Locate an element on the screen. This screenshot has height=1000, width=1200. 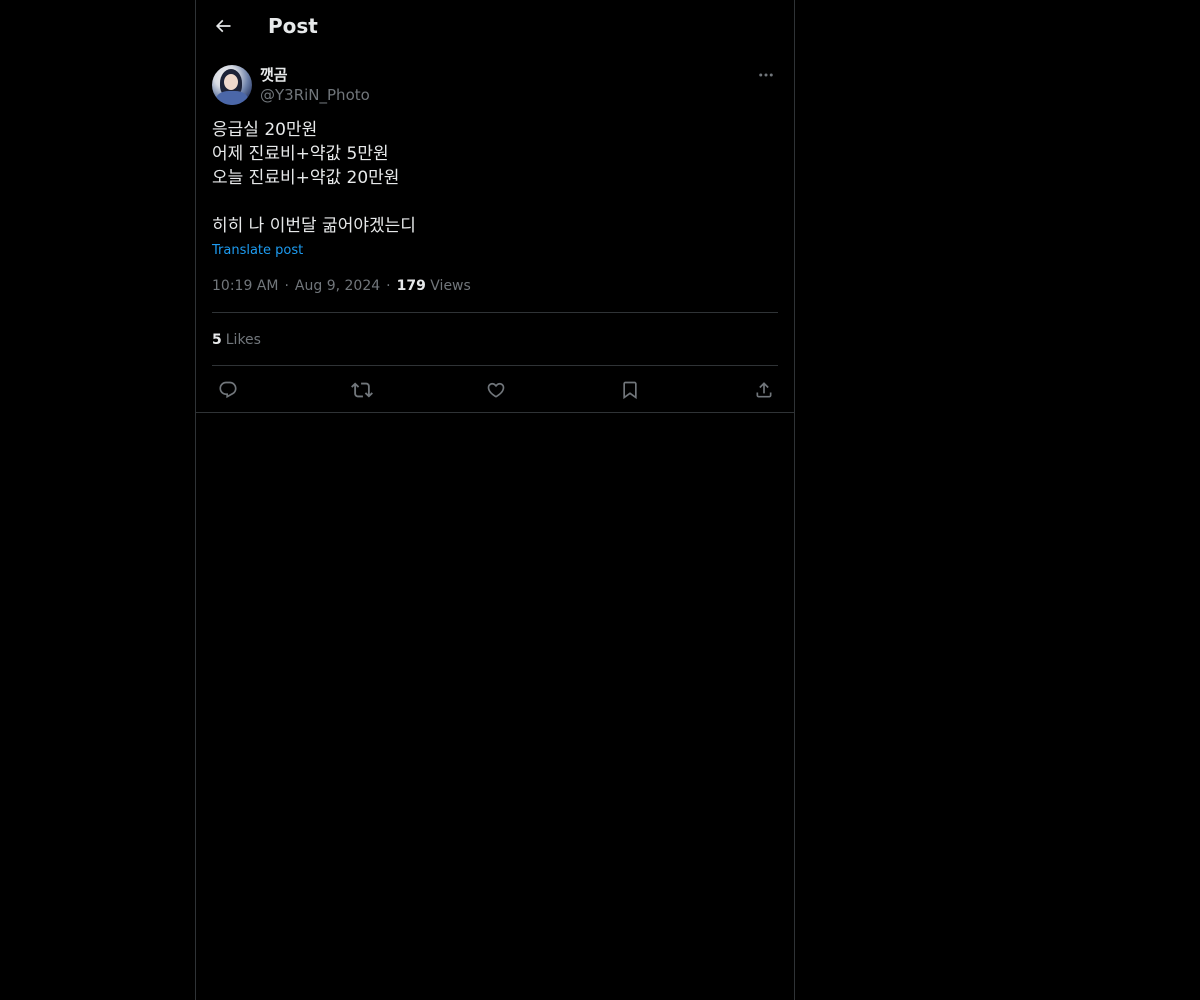
likes-label: Likes is located at coordinates (243, 340).